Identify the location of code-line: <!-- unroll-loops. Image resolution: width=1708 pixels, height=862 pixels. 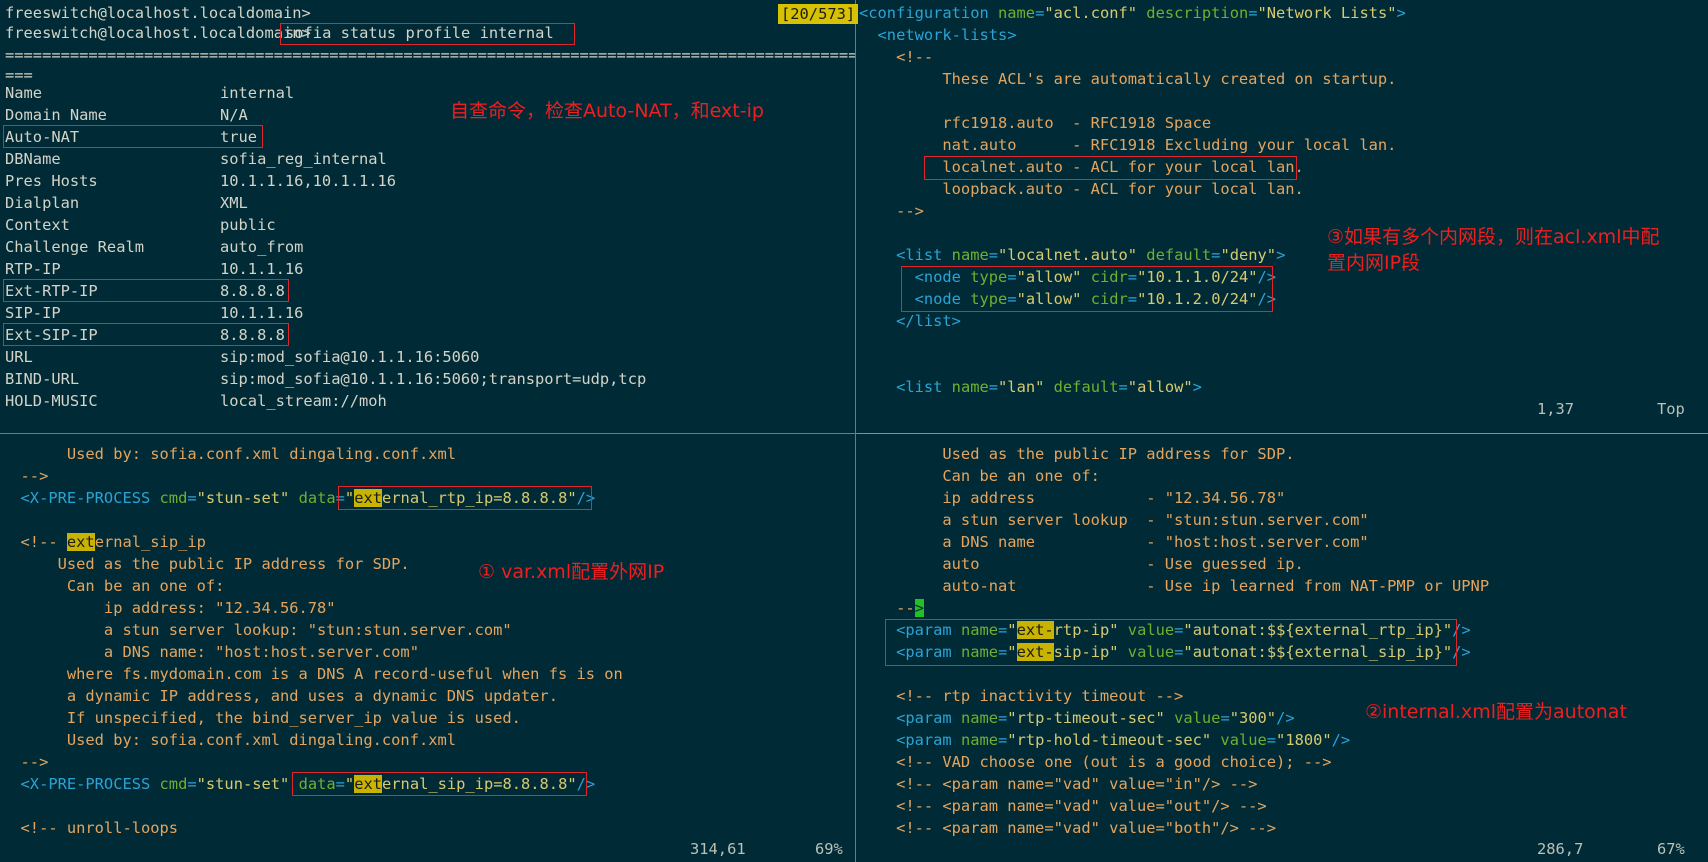
(90, 828).